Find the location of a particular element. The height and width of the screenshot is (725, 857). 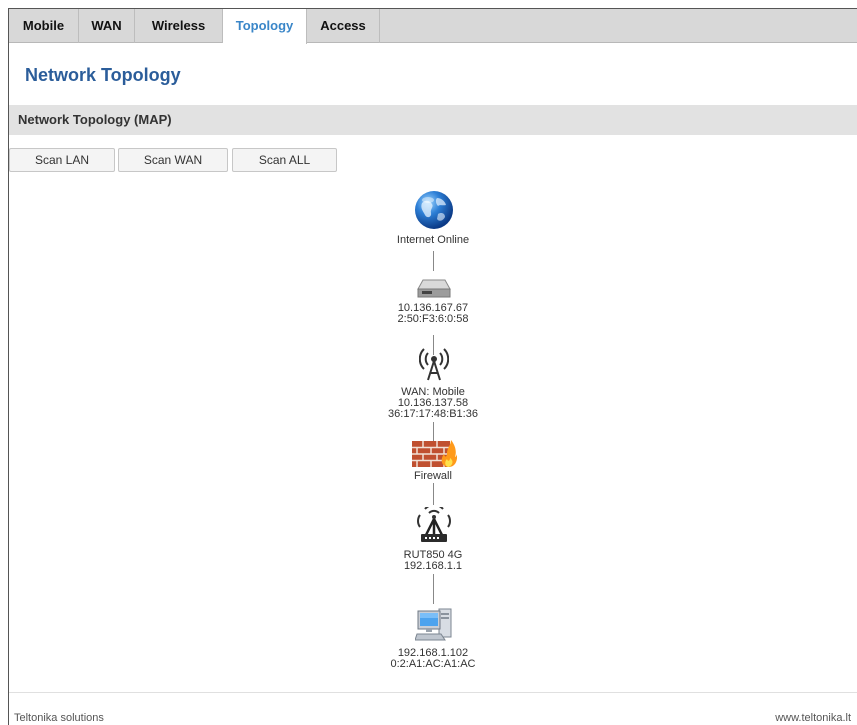

tab-mobile: Mobile is located at coordinates (44, 26).